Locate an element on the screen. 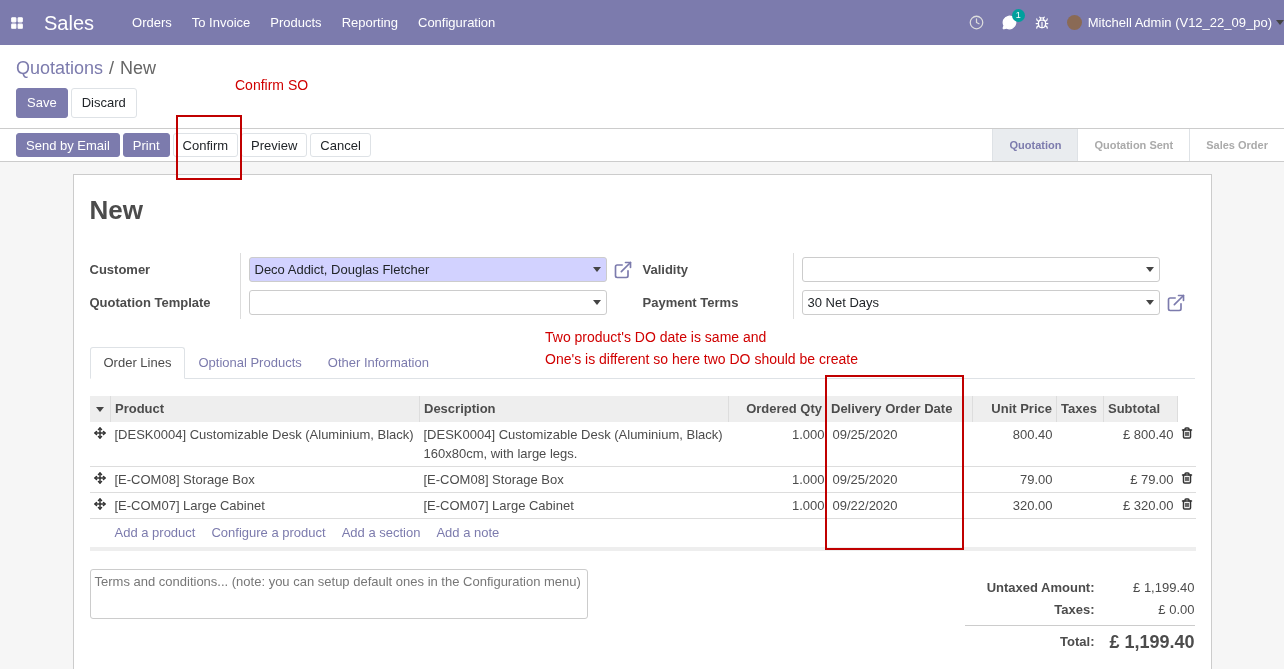 This screenshot has width=1284, height=669. bug-icon is located at coordinates (1041, 22).